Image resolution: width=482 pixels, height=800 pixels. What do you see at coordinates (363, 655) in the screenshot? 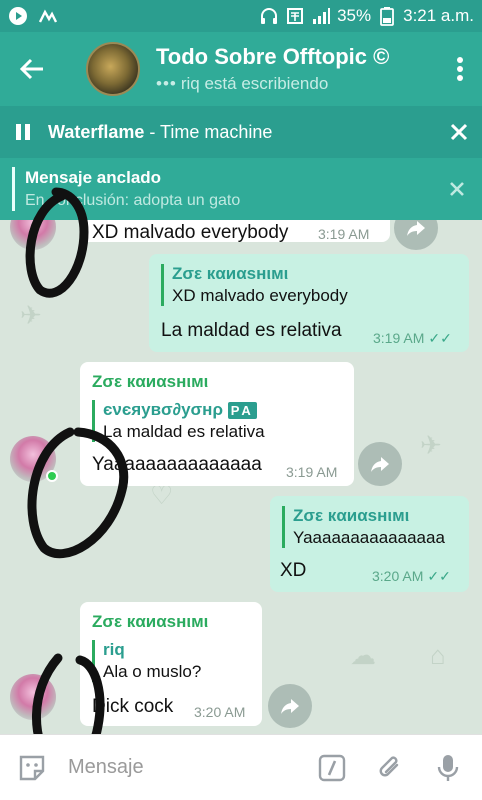
I see `cloud-doodle-icon: ☁` at bounding box center [363, 655].